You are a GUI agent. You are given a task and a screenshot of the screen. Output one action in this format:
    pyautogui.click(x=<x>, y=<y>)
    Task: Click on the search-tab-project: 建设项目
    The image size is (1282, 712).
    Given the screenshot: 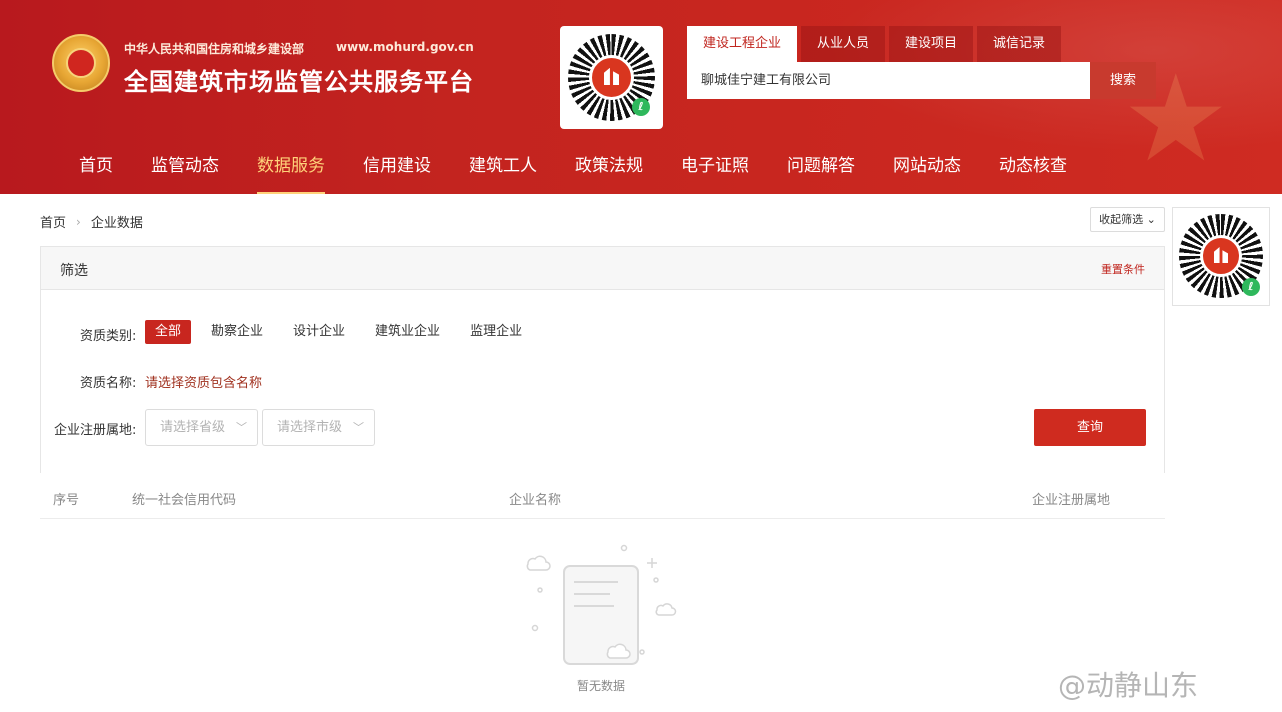 What is the action you would take?
    pyautogui.click(x=931, y=44)
    